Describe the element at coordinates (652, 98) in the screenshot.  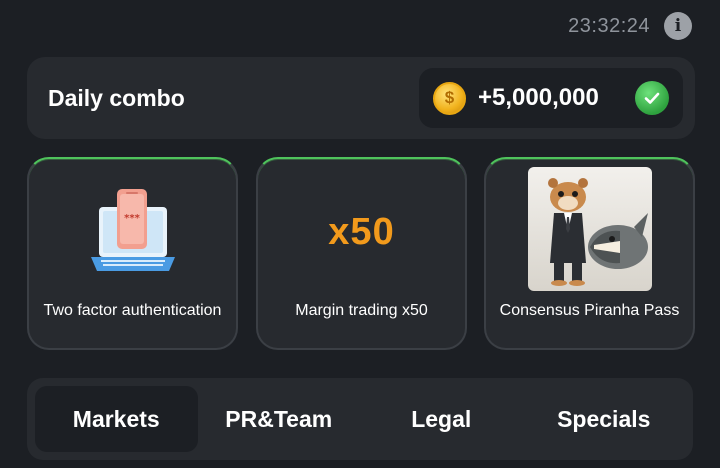
I see `check-icon` at that location.